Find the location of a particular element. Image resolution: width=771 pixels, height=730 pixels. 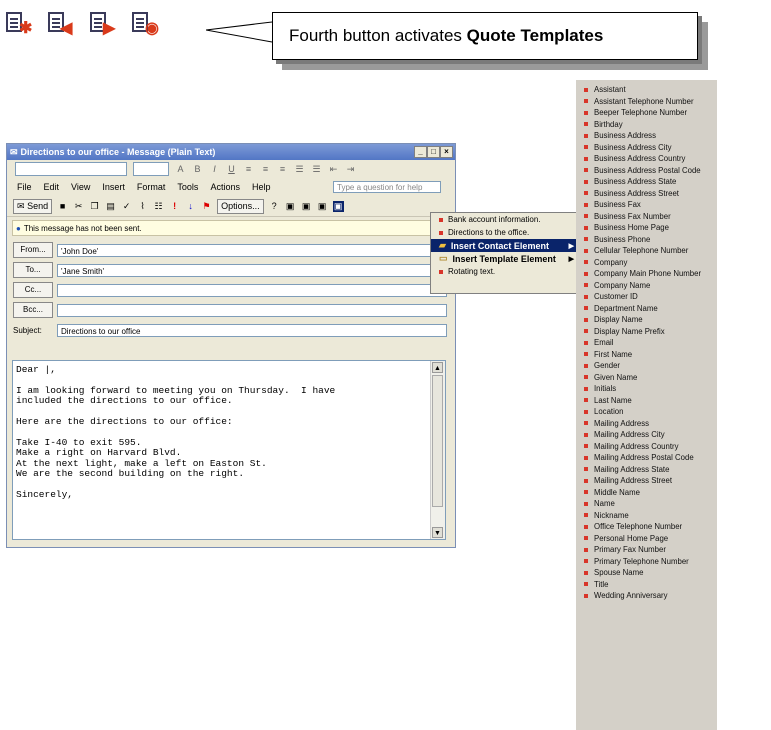

contact-field-item: Mailing Address Country is located at coordinates (646, 447).